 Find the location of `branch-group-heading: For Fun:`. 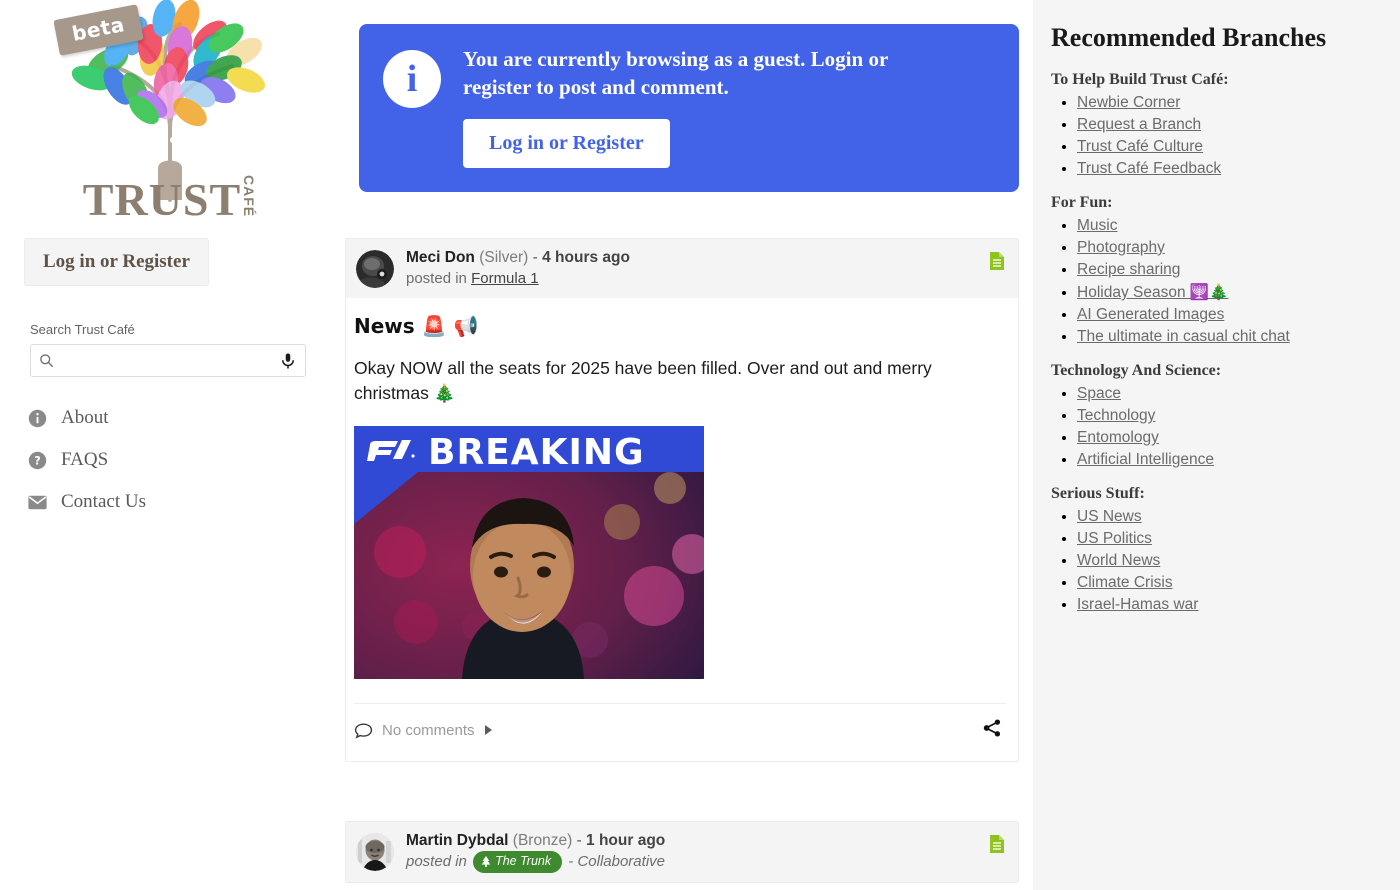

branch-group-heading: For Fun: is located at coordinates (1082, 202).